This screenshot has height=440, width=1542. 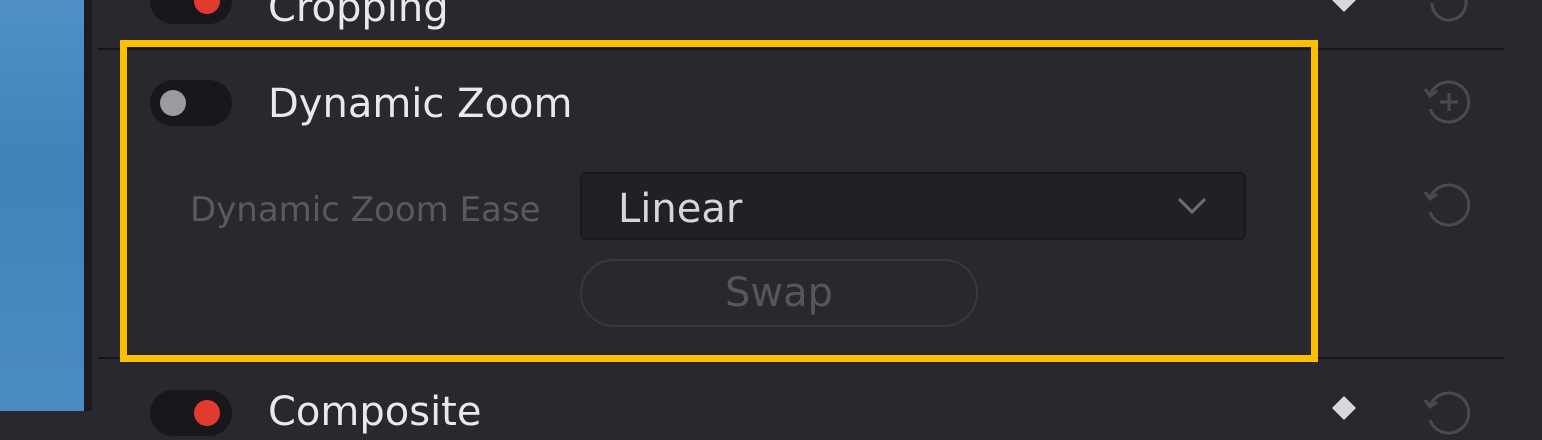 What do you see at coordinates (191, 413) in the screenshot?
I see `composite-toggle` at bounding box center [191, 413].